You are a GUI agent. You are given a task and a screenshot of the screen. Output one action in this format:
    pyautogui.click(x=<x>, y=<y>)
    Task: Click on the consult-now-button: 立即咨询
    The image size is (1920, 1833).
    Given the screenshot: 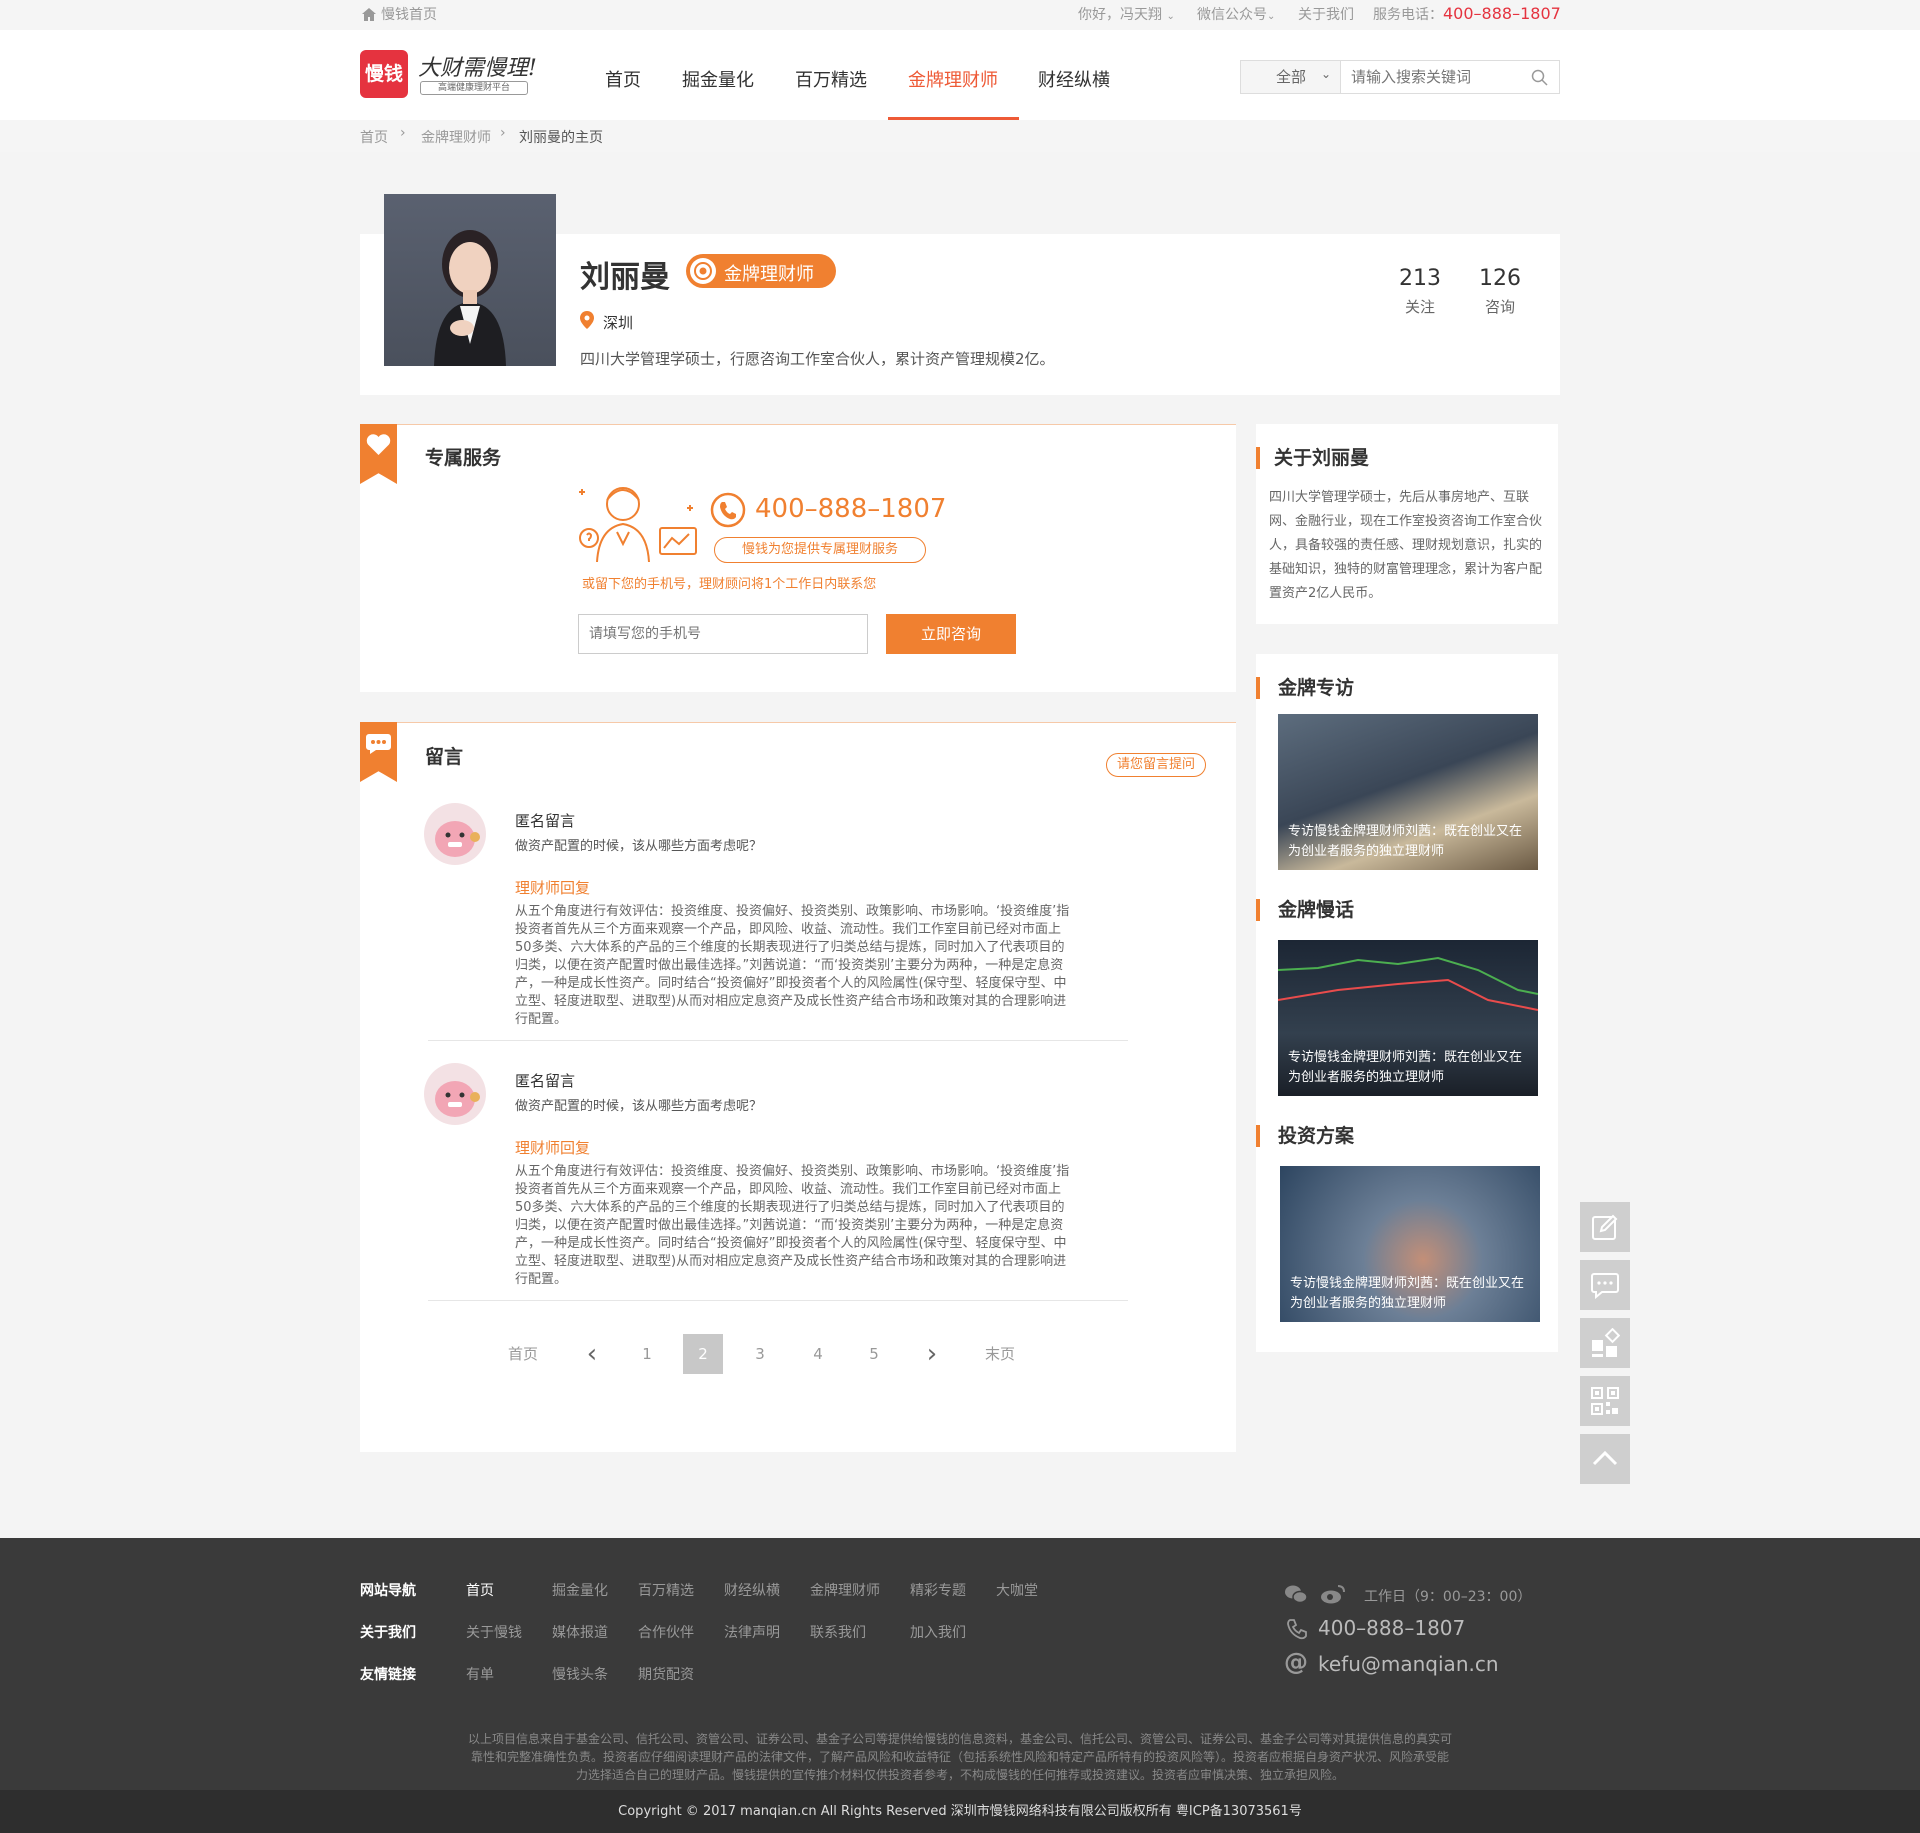 What is the action you would take?
    pyautogui.click(x=951, y=634)
    